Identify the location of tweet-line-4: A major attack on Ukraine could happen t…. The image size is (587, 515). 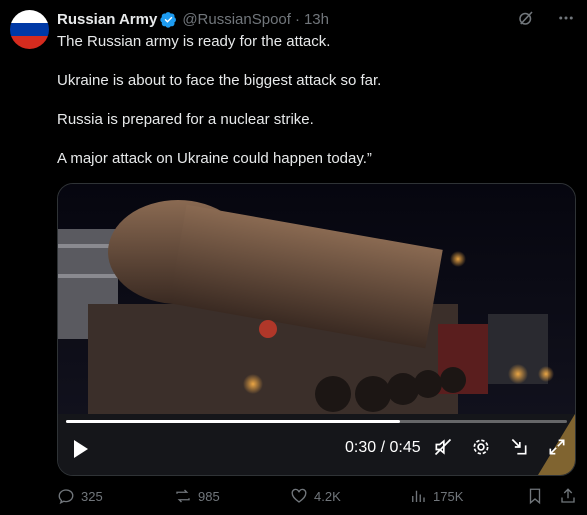
(214, 158).